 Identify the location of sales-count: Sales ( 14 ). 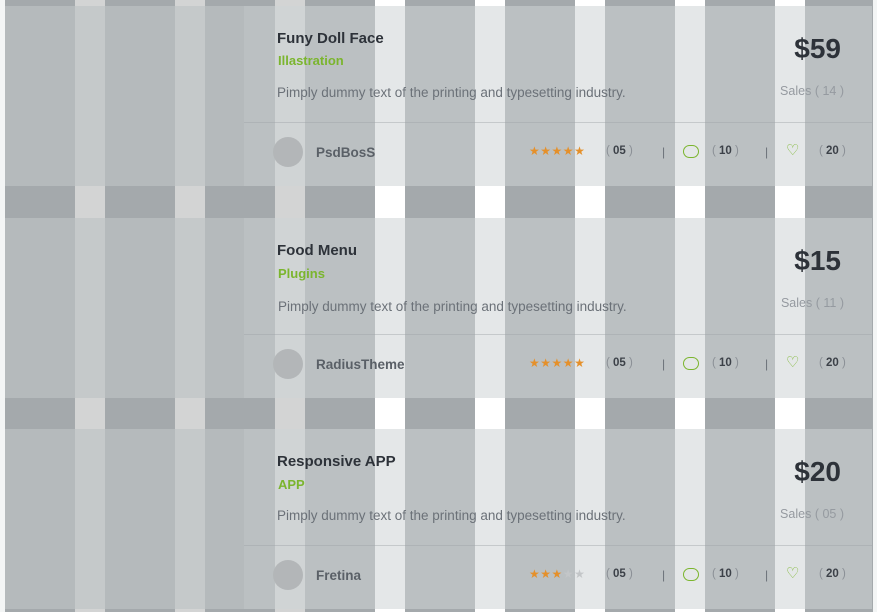
(812, 91).